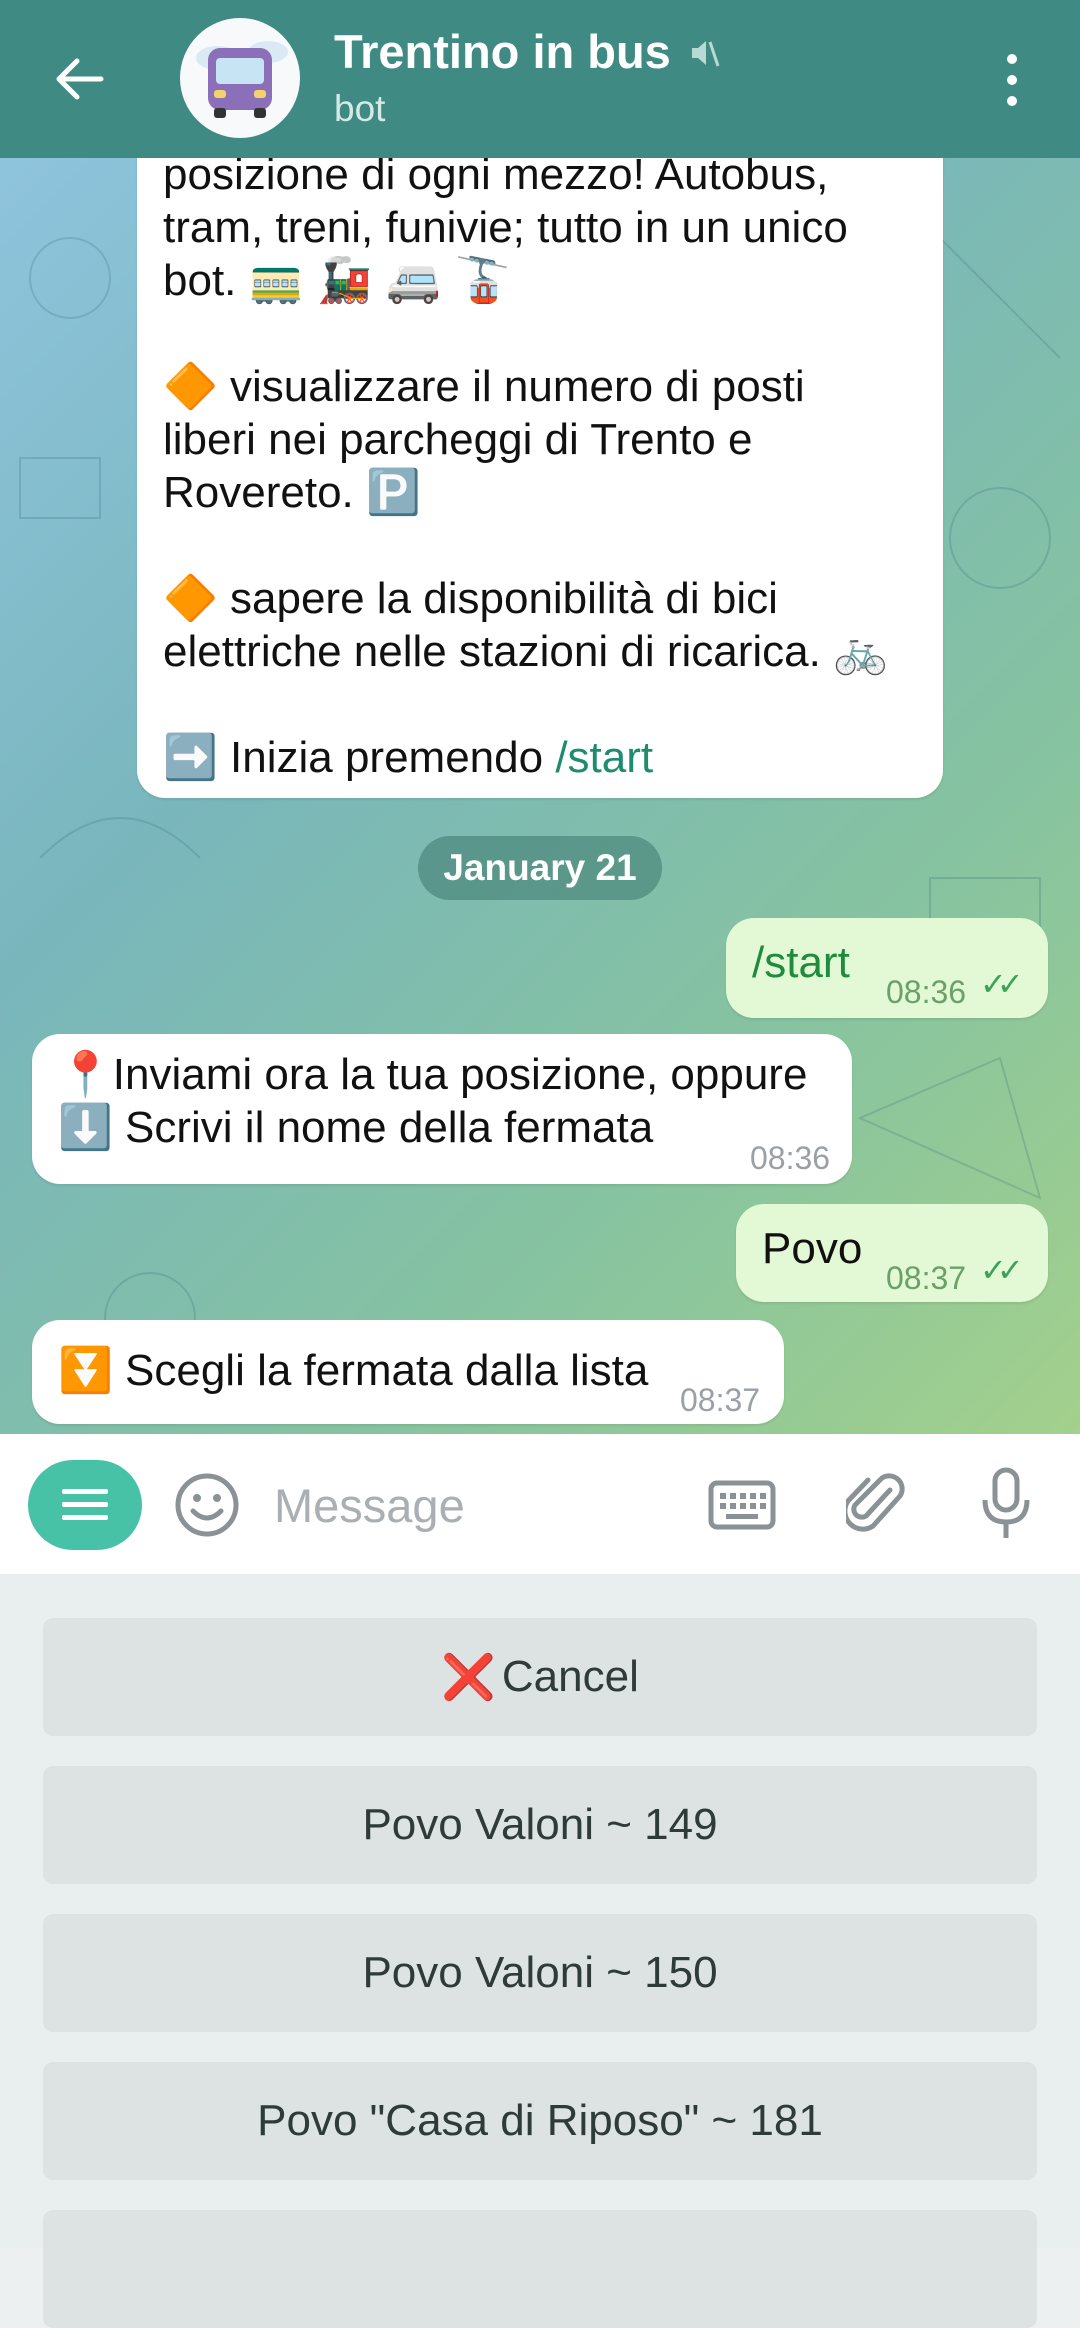  Describe the element at coordinates (540, 2269) in the screenshot. I see `stop-option-button-partial` at that location.